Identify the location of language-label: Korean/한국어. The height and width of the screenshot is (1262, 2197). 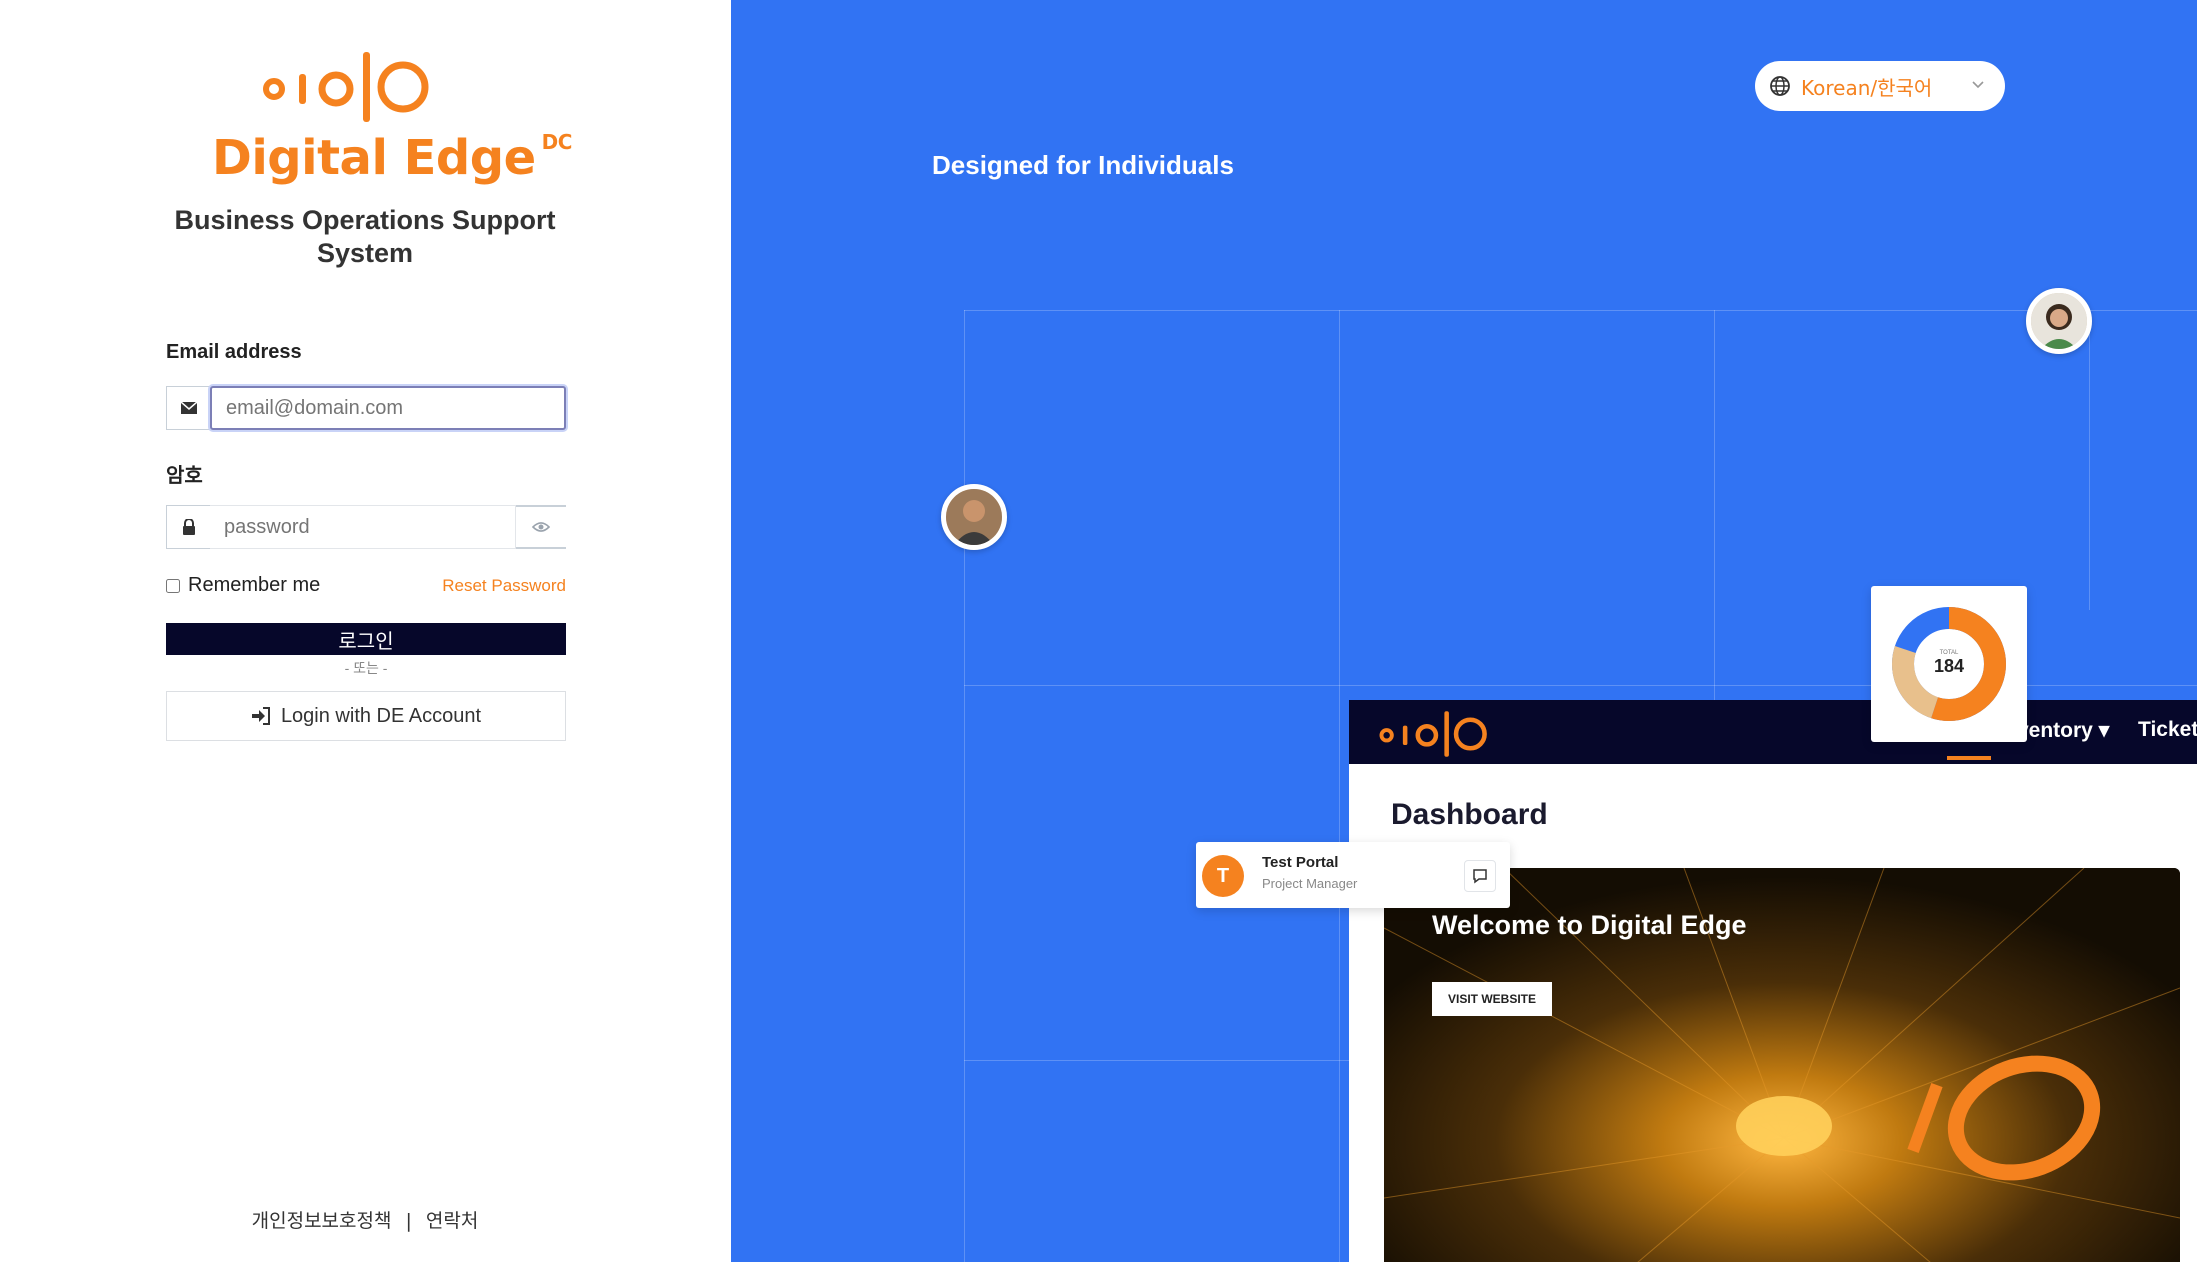
(1867, 87).